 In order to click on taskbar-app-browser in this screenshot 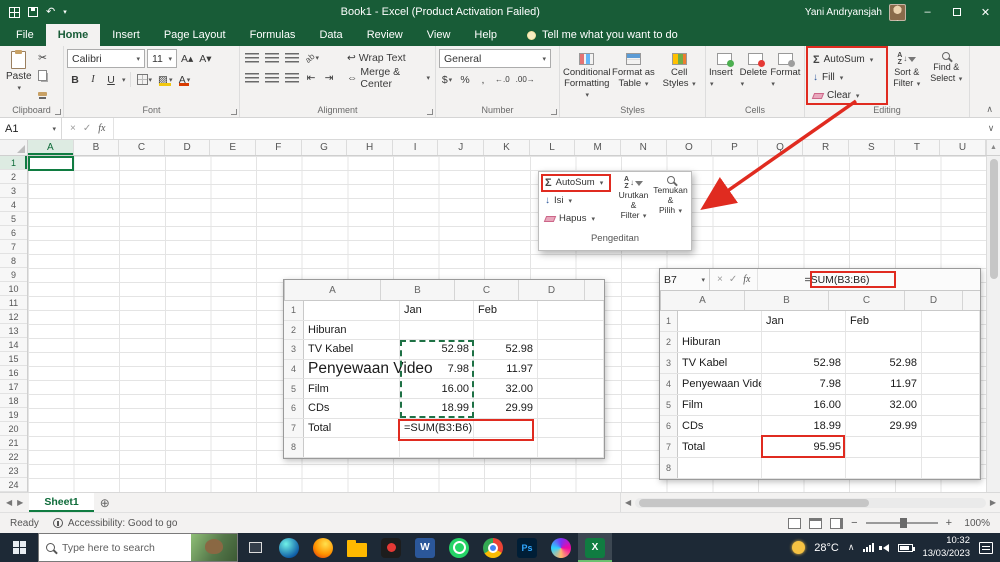, I will do `click(561, 547)`.